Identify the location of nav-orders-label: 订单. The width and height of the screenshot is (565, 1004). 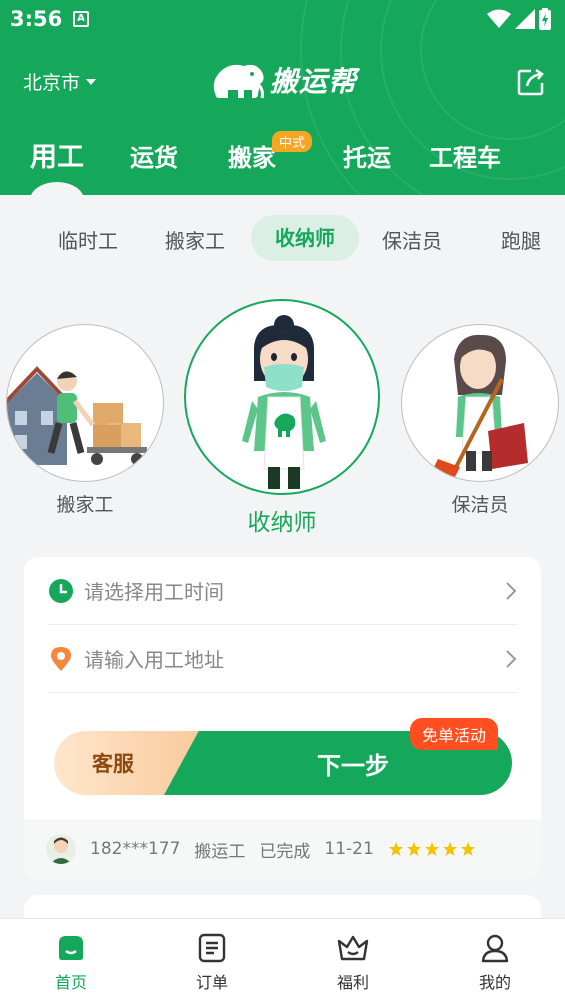
(211, 982).